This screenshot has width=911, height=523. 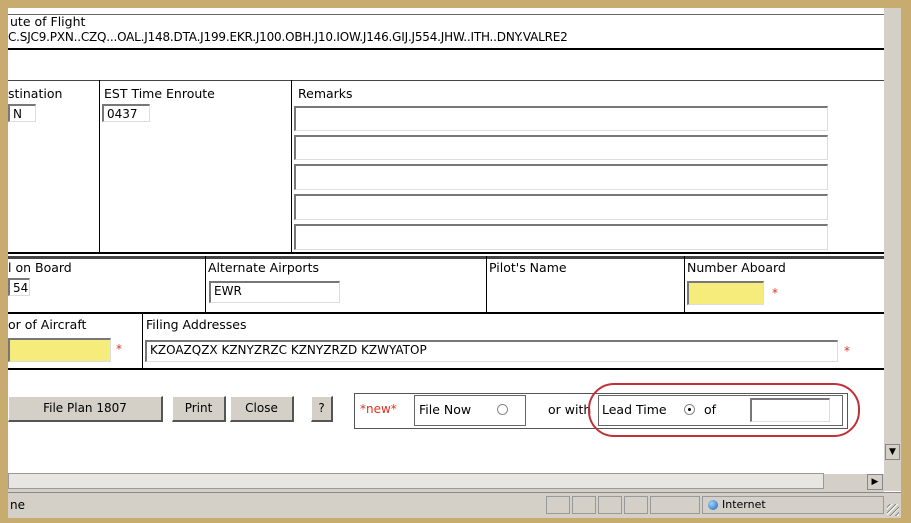 I want to click on filing-addresses-field: KZOAZQZX KZNYZRZC KZNYZRZD KZWYATOP, so click(x=491, y=351).